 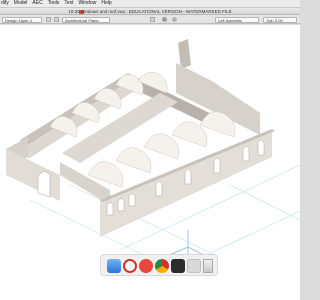 I want to click on trash-icon, so click(x=208, y=266).